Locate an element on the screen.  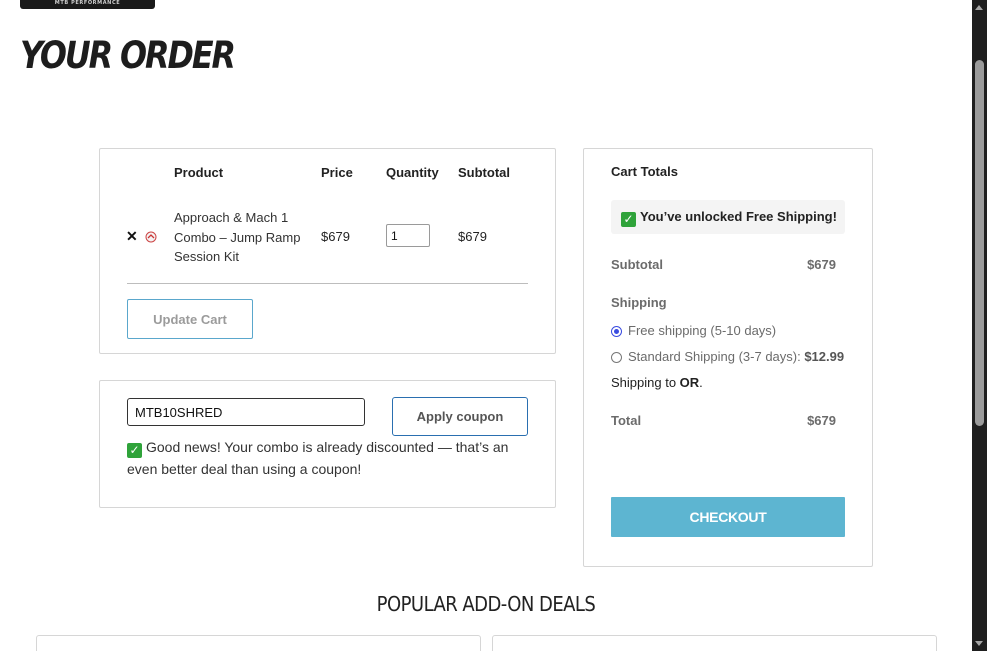
vertical-scrollbar is located at coordinates (979, 325).